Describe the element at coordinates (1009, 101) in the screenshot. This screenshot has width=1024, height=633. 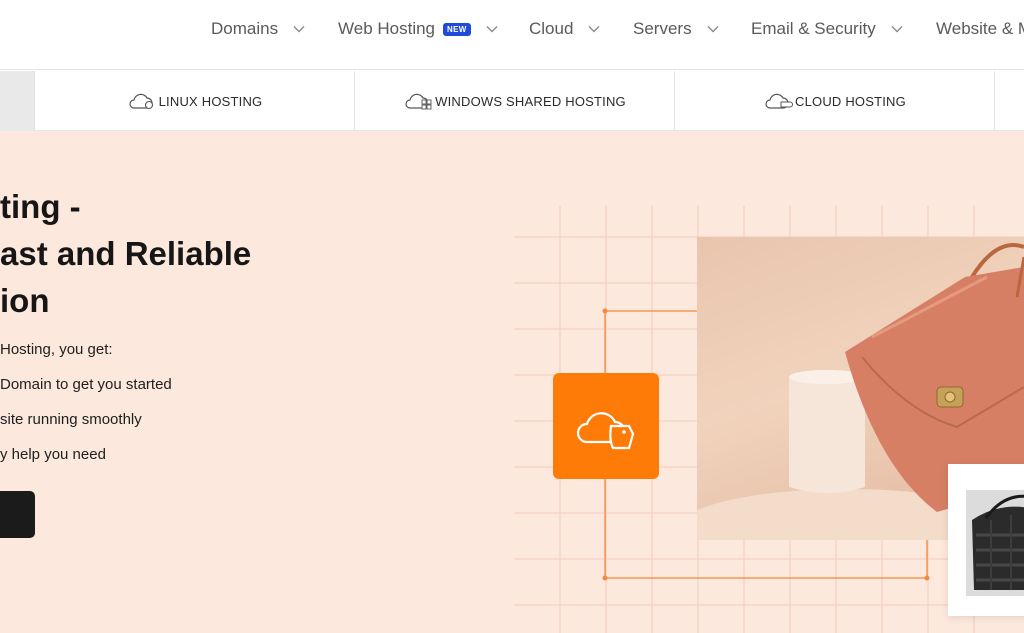
I see `subtab-more` at that location.